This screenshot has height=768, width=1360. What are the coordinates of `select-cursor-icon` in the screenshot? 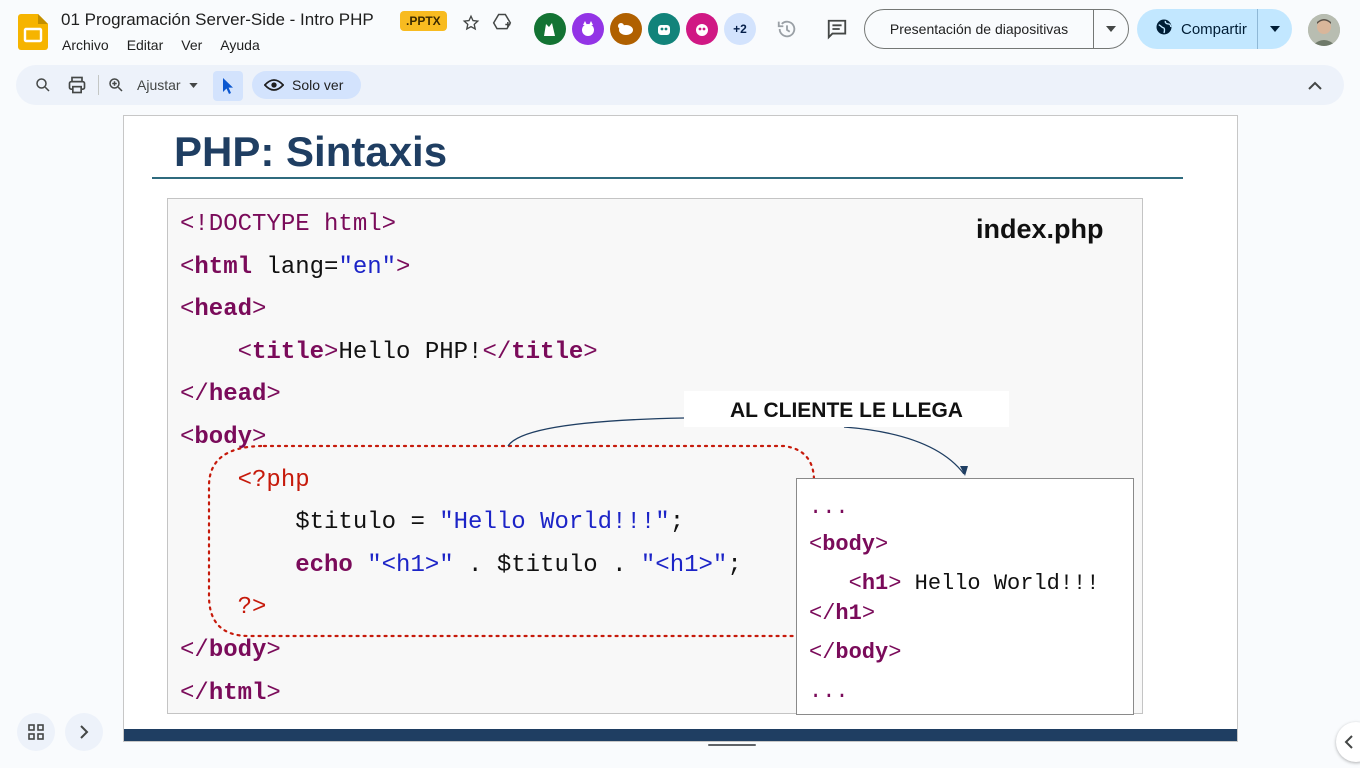 It's located at (228, 86).